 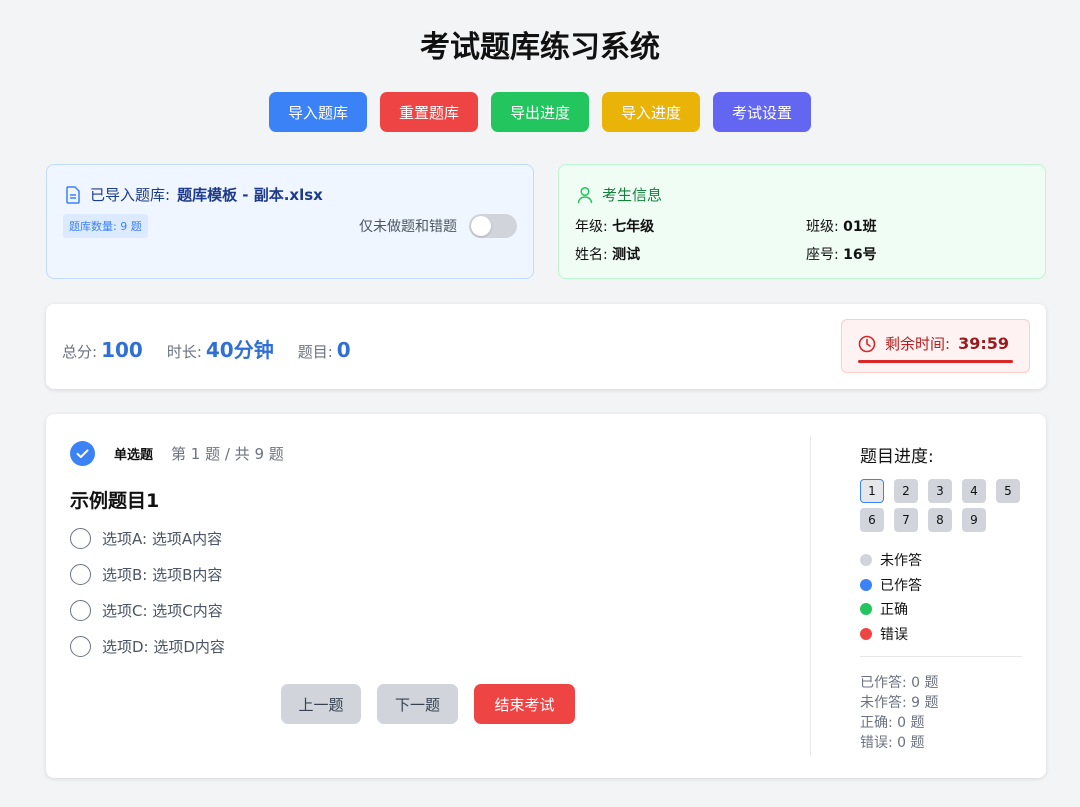 I want to click on red-dot-icon, so click(x=866, y=633).